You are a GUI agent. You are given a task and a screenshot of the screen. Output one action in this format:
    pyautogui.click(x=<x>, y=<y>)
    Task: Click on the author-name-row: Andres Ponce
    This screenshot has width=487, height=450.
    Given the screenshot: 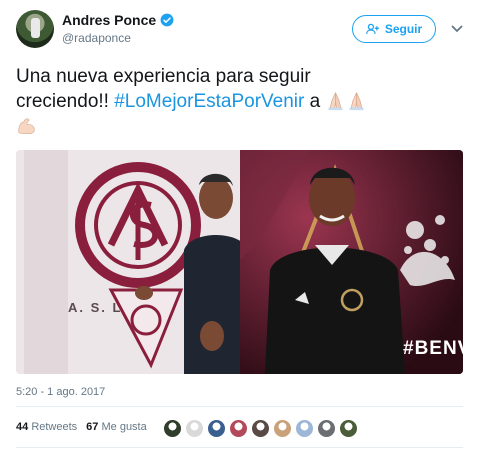 What is the action you would take?
    pyautogui.click(x=118, y=20)
    